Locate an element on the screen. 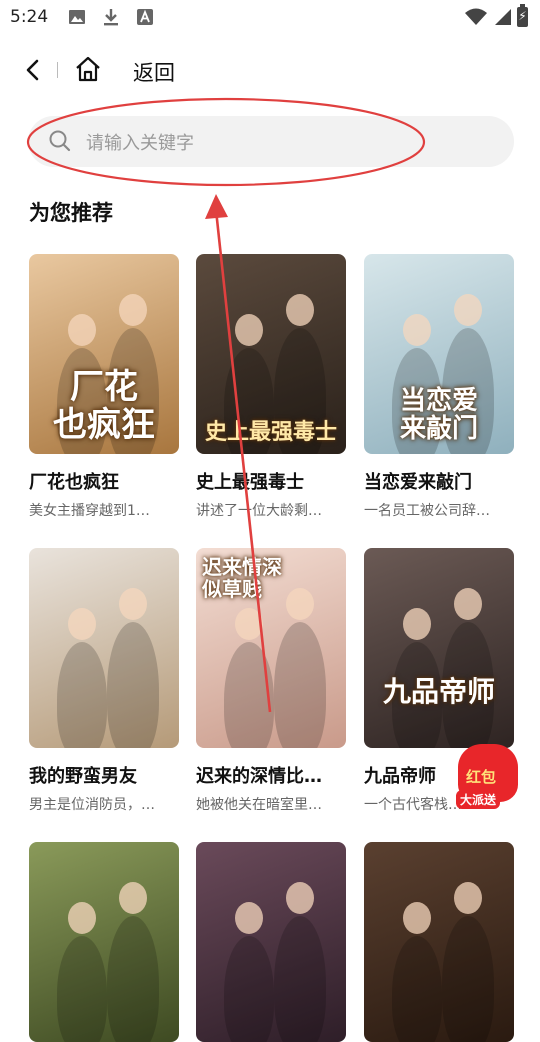  annotation-arrow-head is located at coordinates (216, 206).